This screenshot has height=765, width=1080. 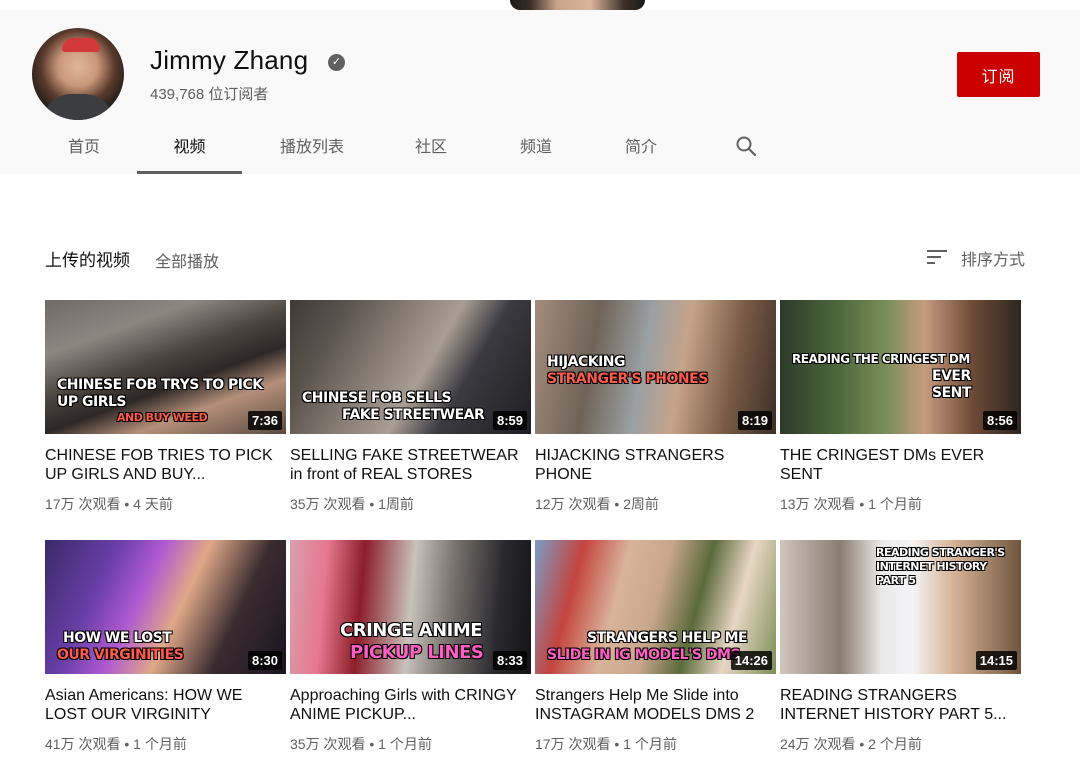 What do you see at coordinates (209, 94) in the screenshot?
I see `subscriber-count: 439,768 位订阅者` at bounding box center [209, 94].